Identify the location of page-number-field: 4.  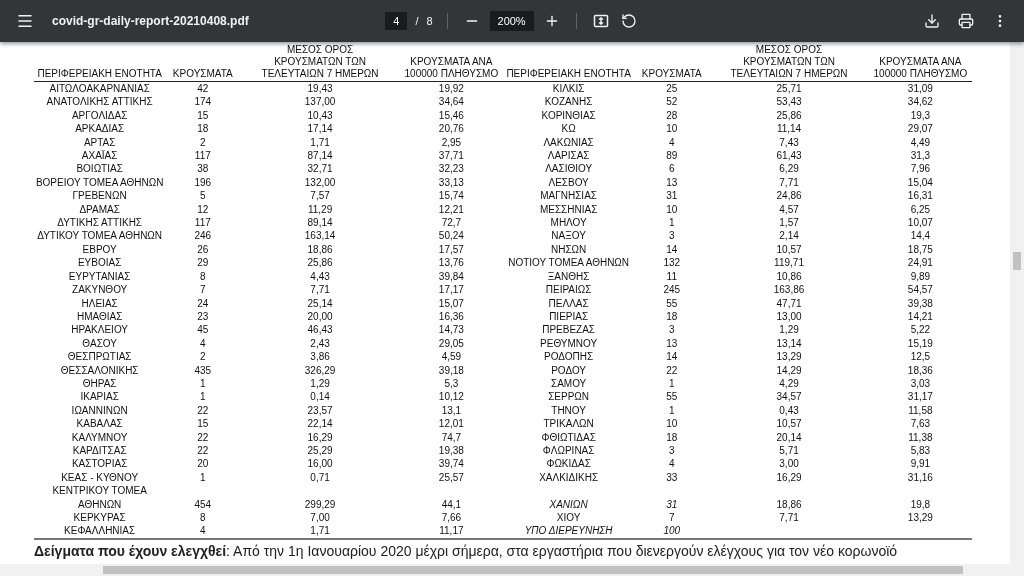
(396, 21).